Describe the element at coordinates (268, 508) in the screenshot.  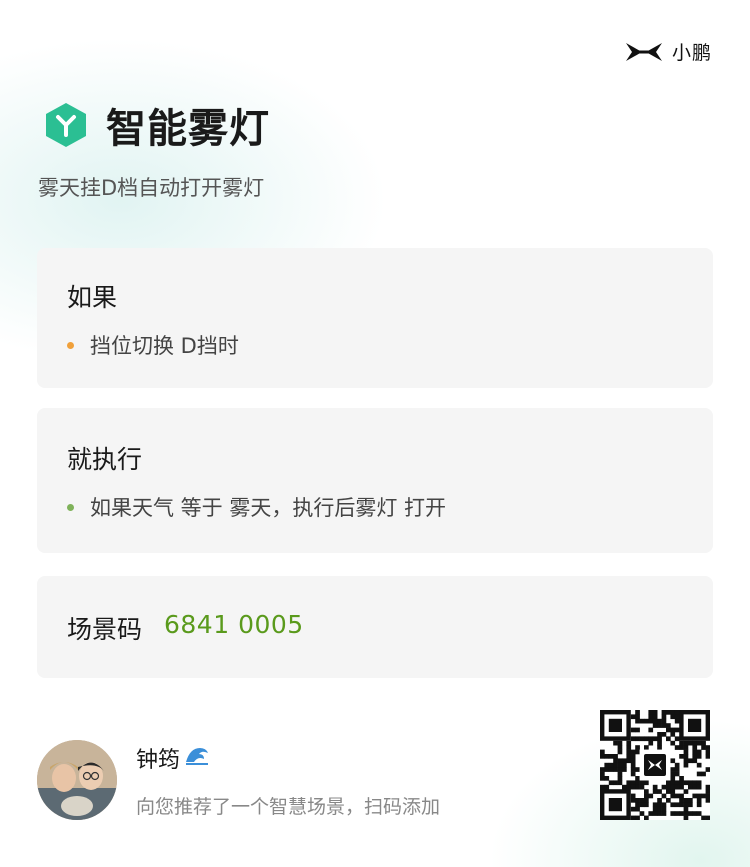
I see `action-text: 如果天气 等于 雾天，执行后雾灯 打开` at that location.